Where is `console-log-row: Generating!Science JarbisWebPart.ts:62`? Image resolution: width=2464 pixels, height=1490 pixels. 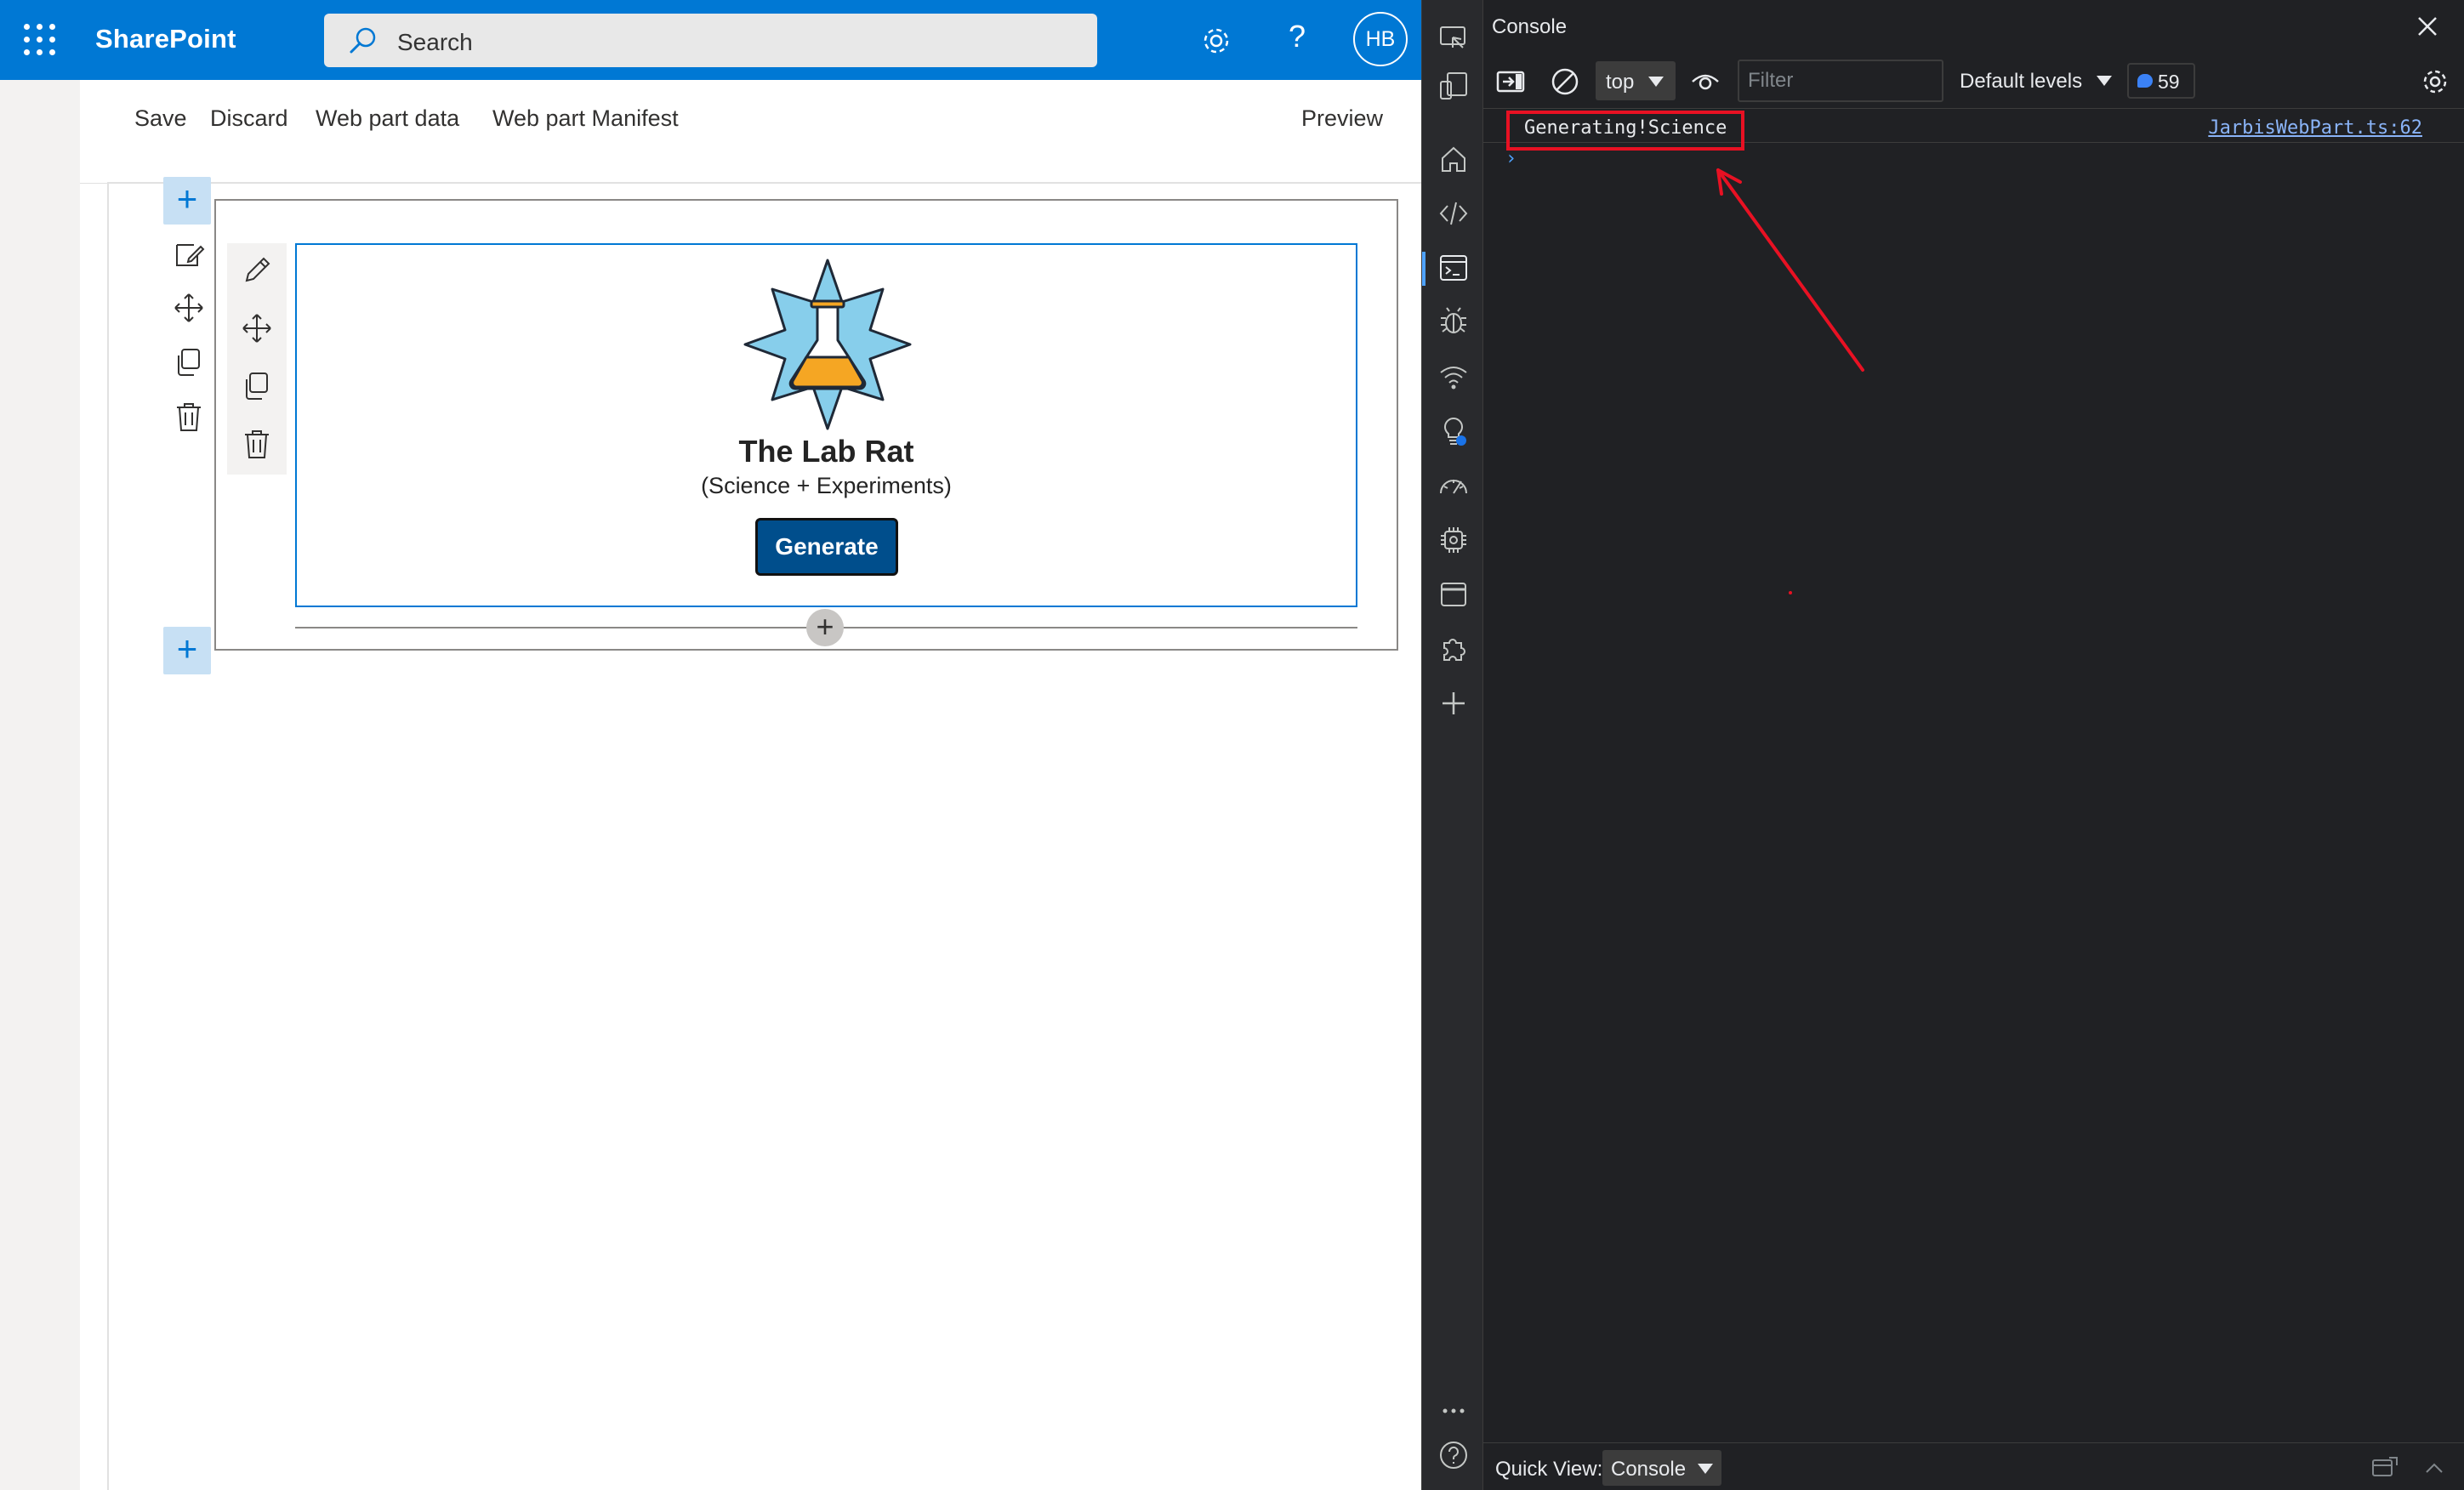
console-log-row: Generating!Science JarbisWebPart.ts:62 is located at coordinates (1973, 130).